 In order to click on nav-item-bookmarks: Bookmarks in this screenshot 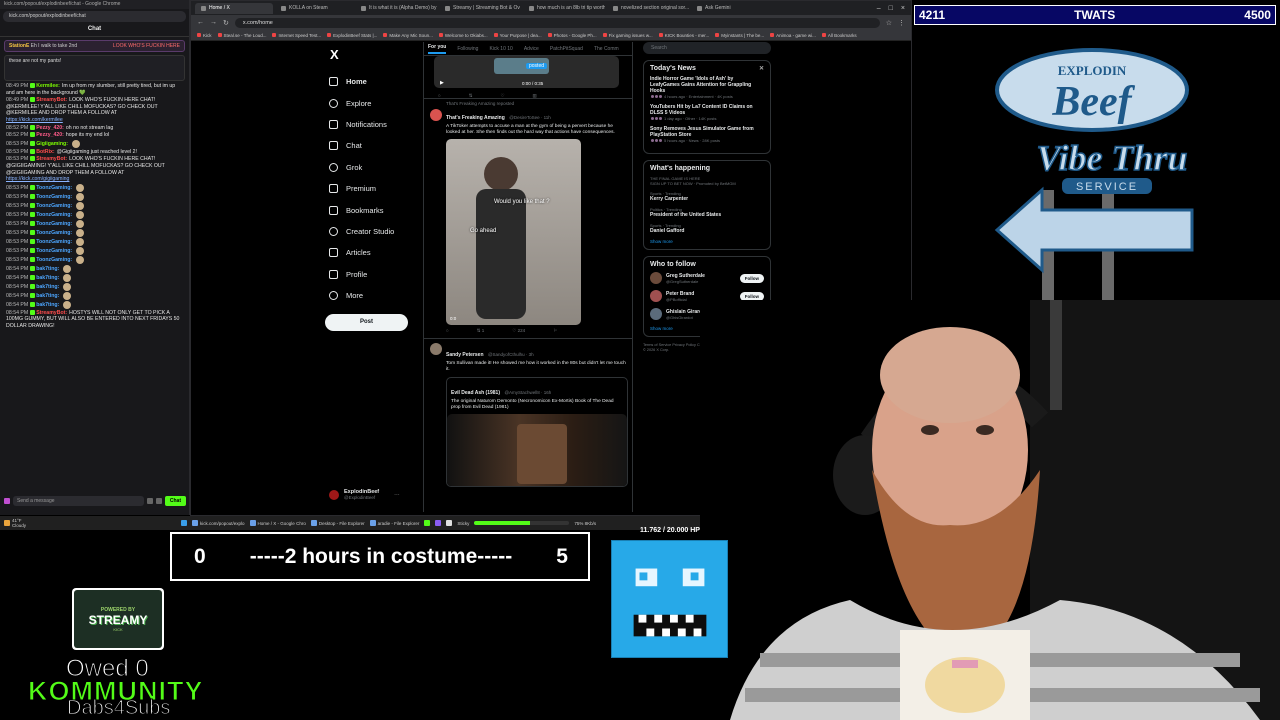, I will do `click(368, 209)`.